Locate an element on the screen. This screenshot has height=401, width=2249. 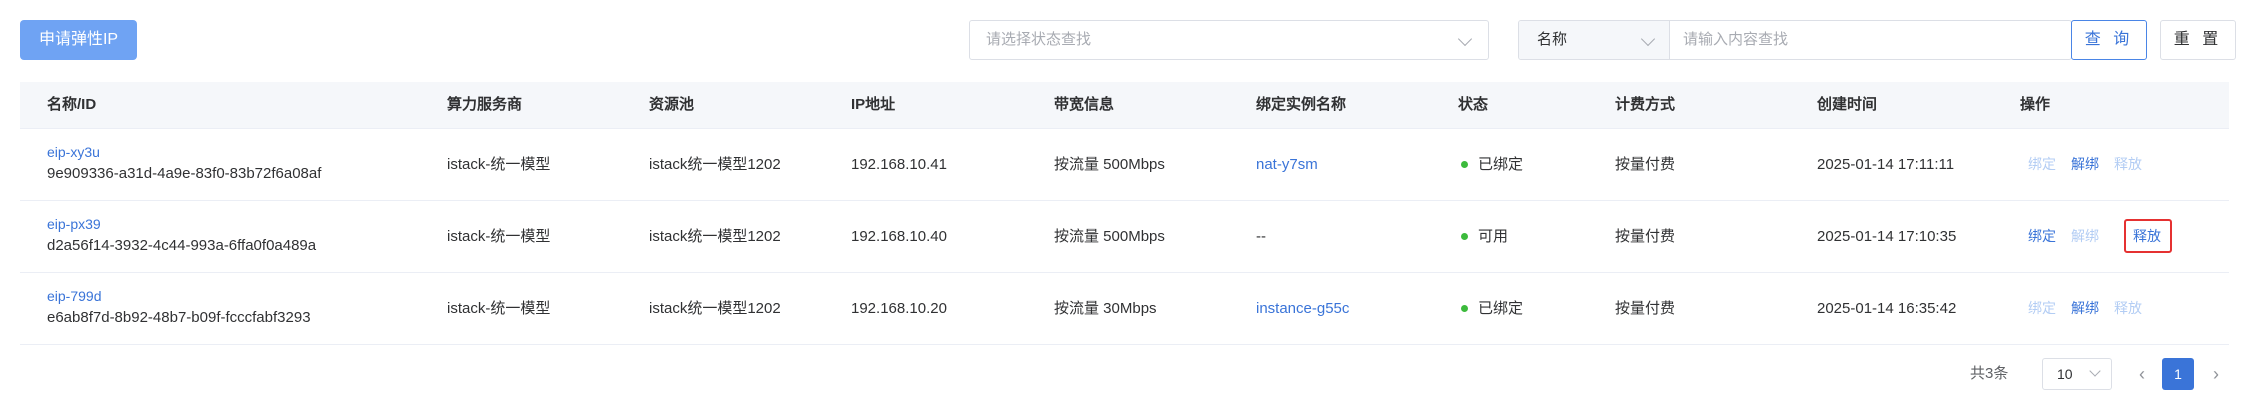
page-size-select: 10 is located at coordinates (2077, 374).